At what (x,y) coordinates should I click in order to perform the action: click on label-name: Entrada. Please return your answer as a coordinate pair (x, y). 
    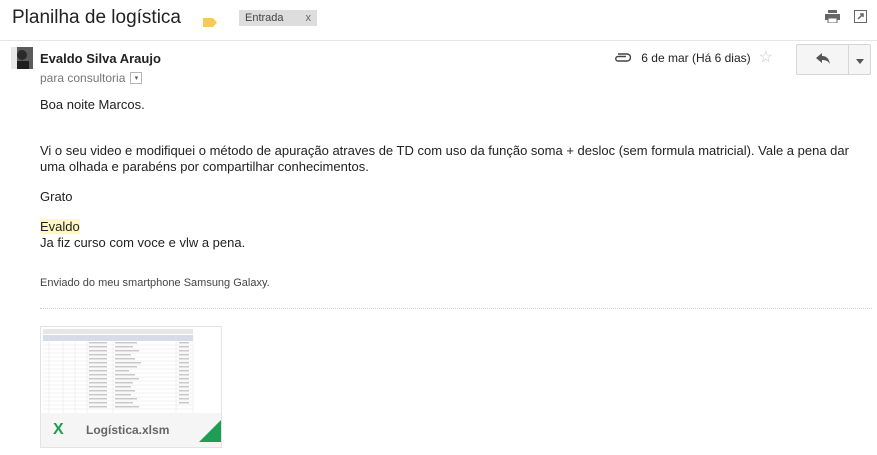
    Looking at the image, I should click on (264, 18).